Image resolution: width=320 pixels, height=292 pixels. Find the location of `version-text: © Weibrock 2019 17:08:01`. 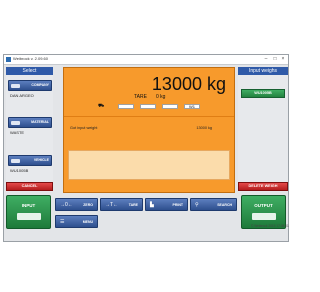

version-text: © Weibrock 2019 17:08:01 is located at coordinates (270, 226).